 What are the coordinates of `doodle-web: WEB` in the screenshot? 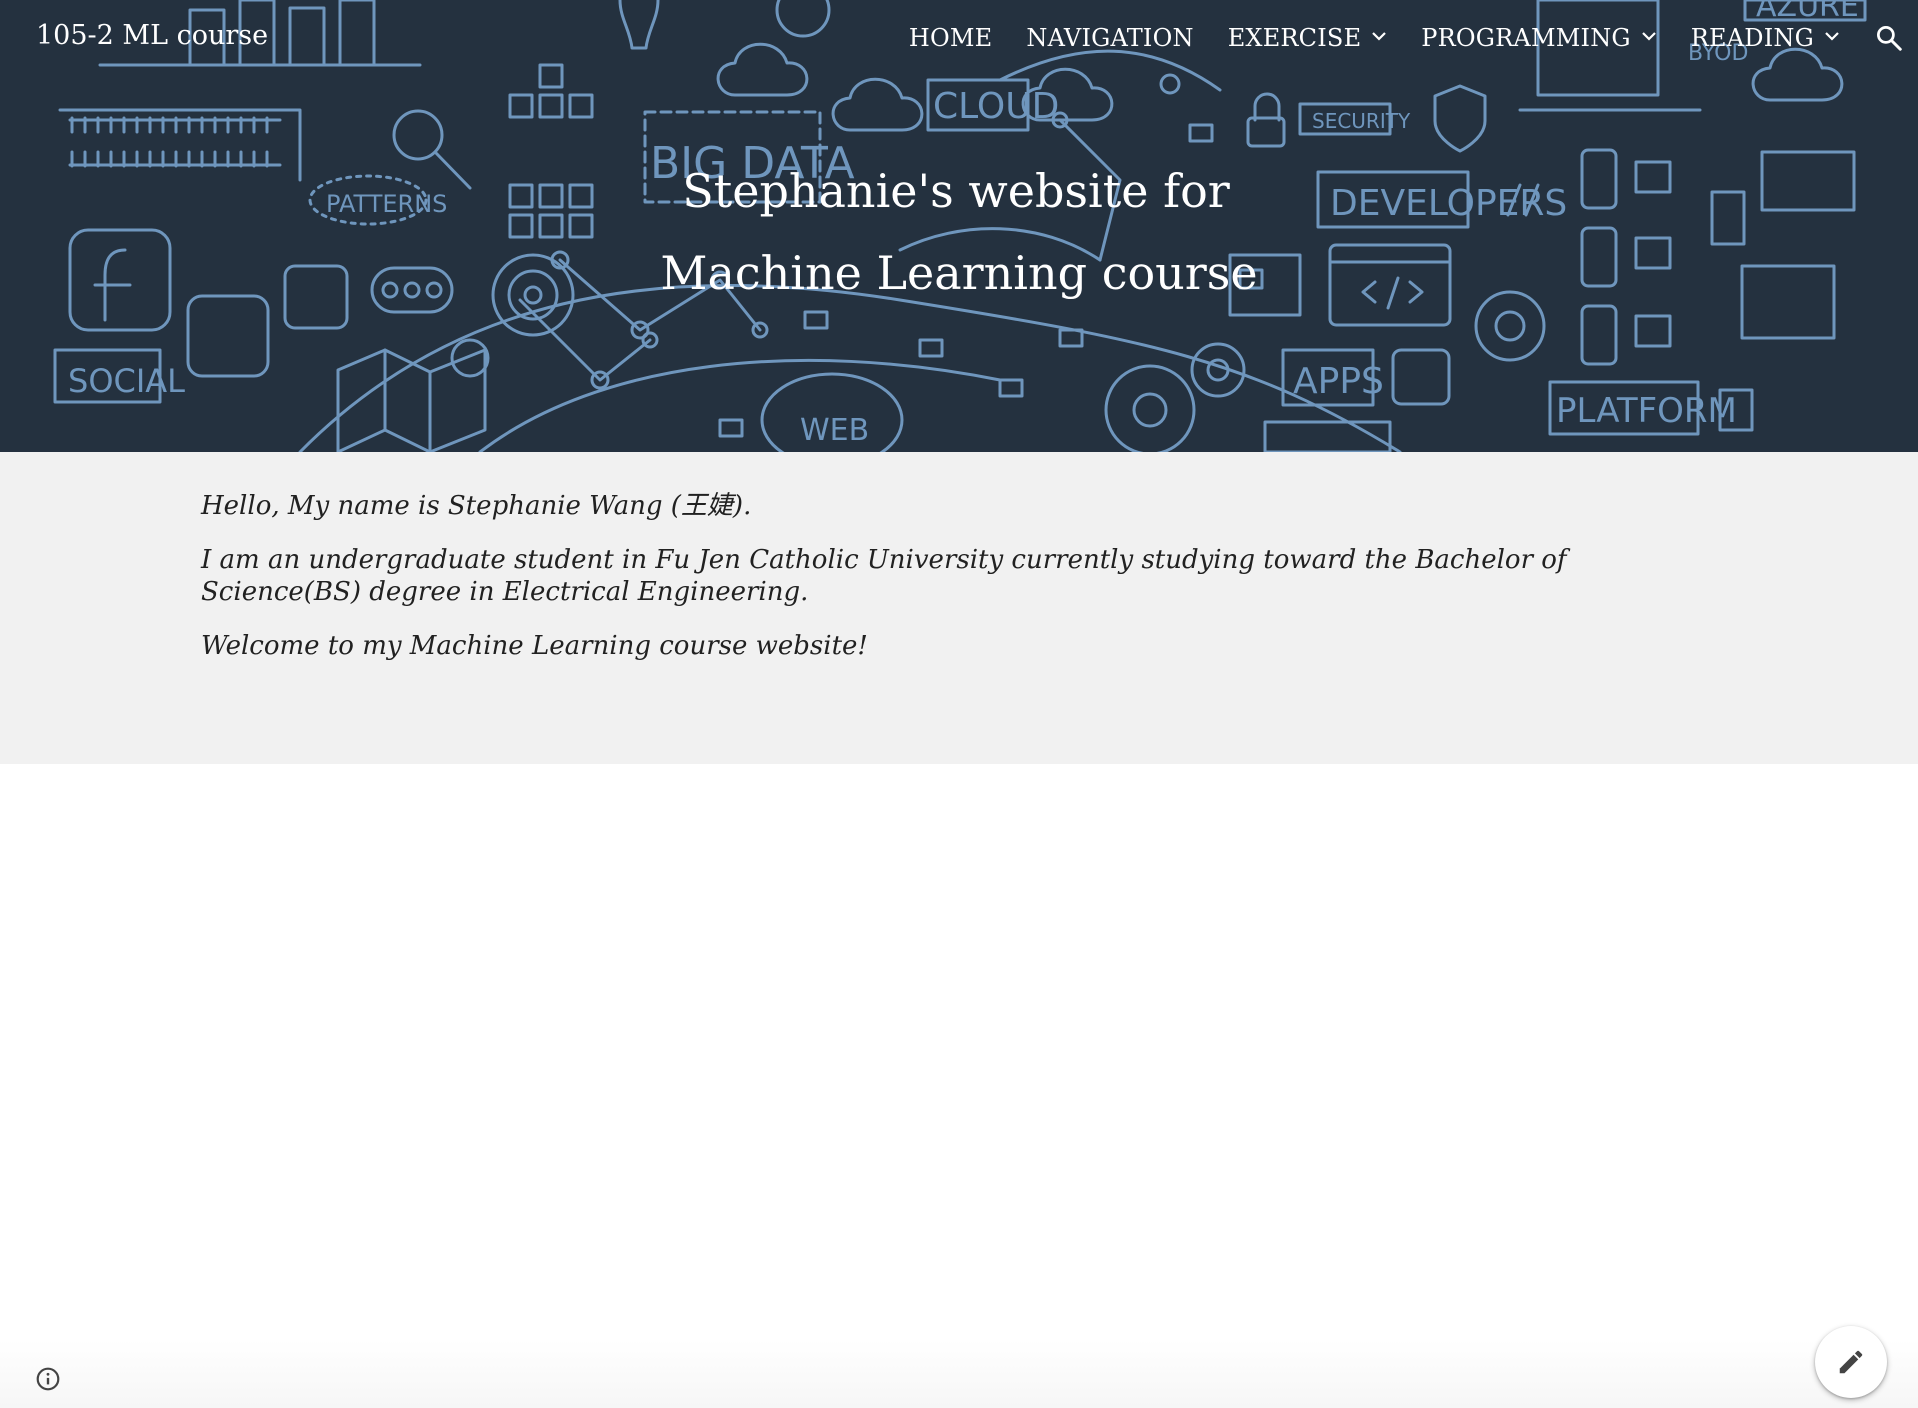 It's located at (834, 430).